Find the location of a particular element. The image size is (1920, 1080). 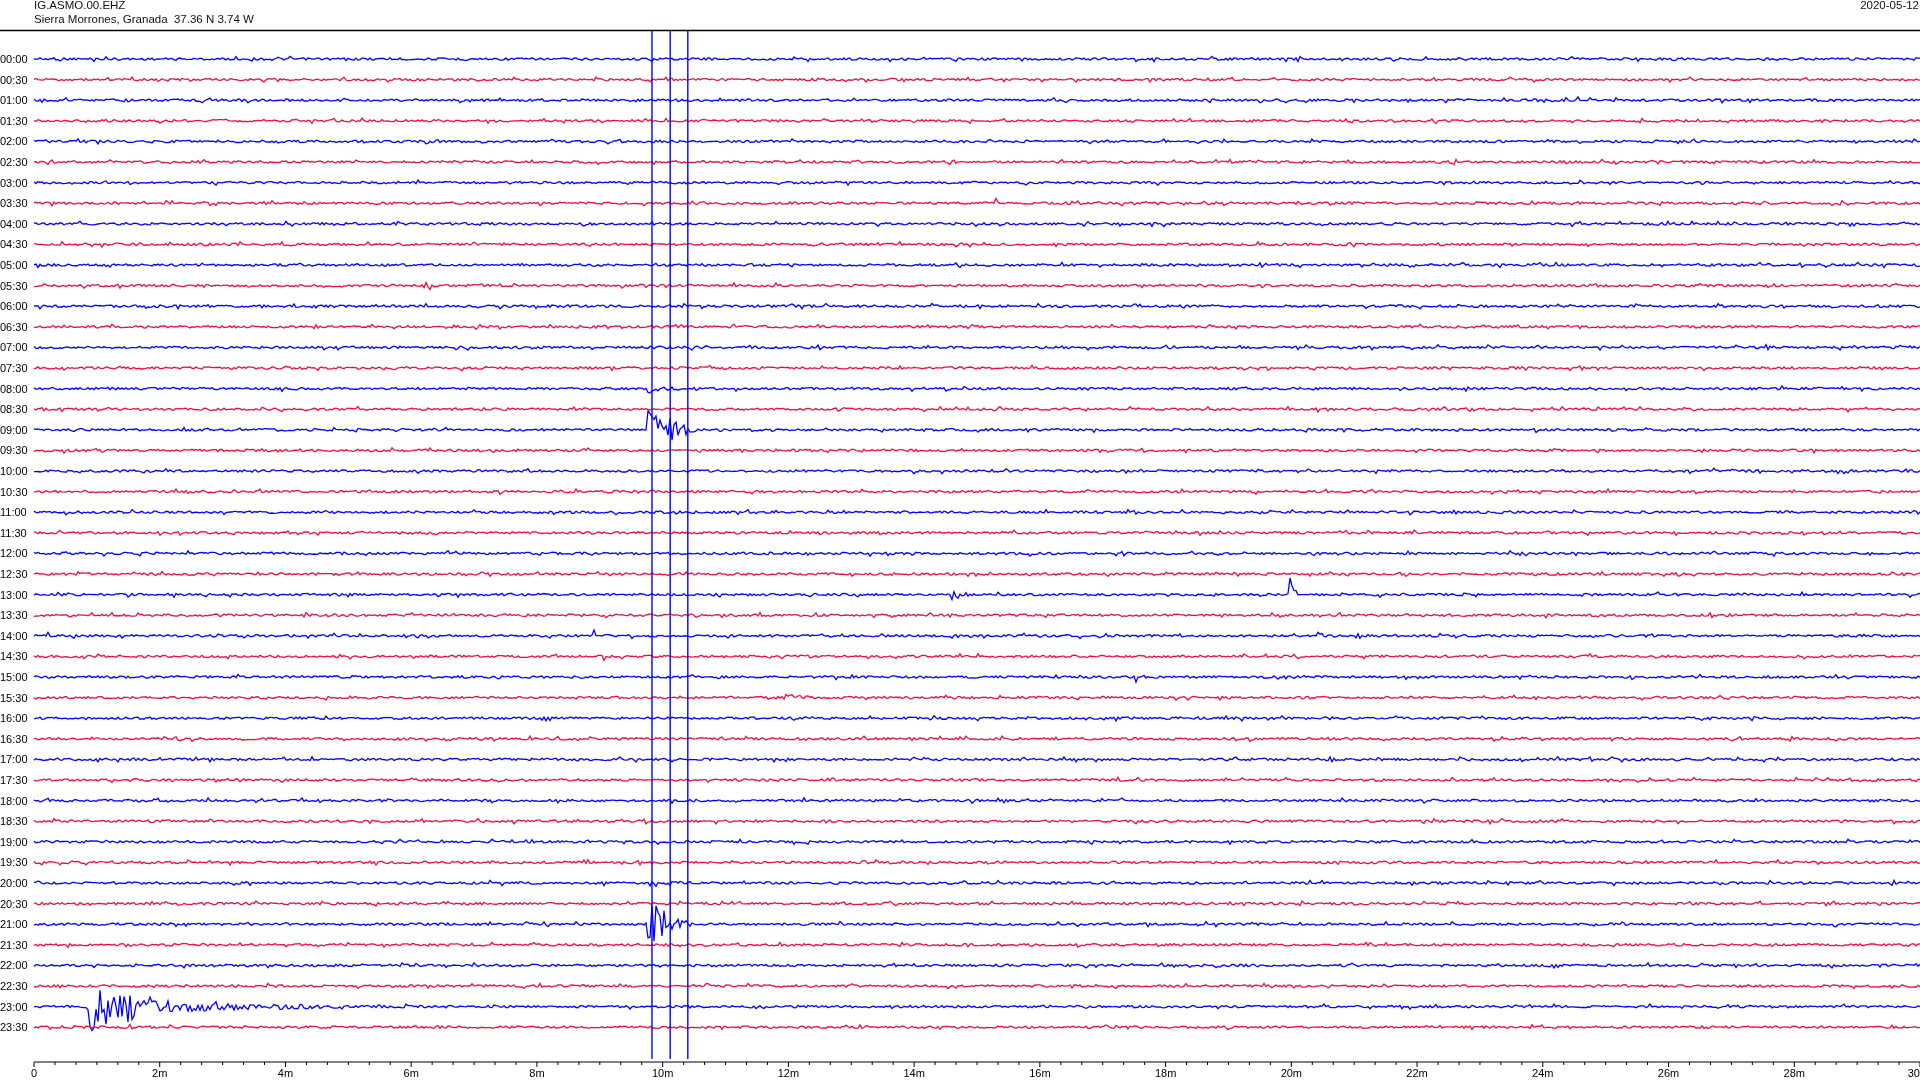

time-label: 05:30 is located at coordinates (14, 285).